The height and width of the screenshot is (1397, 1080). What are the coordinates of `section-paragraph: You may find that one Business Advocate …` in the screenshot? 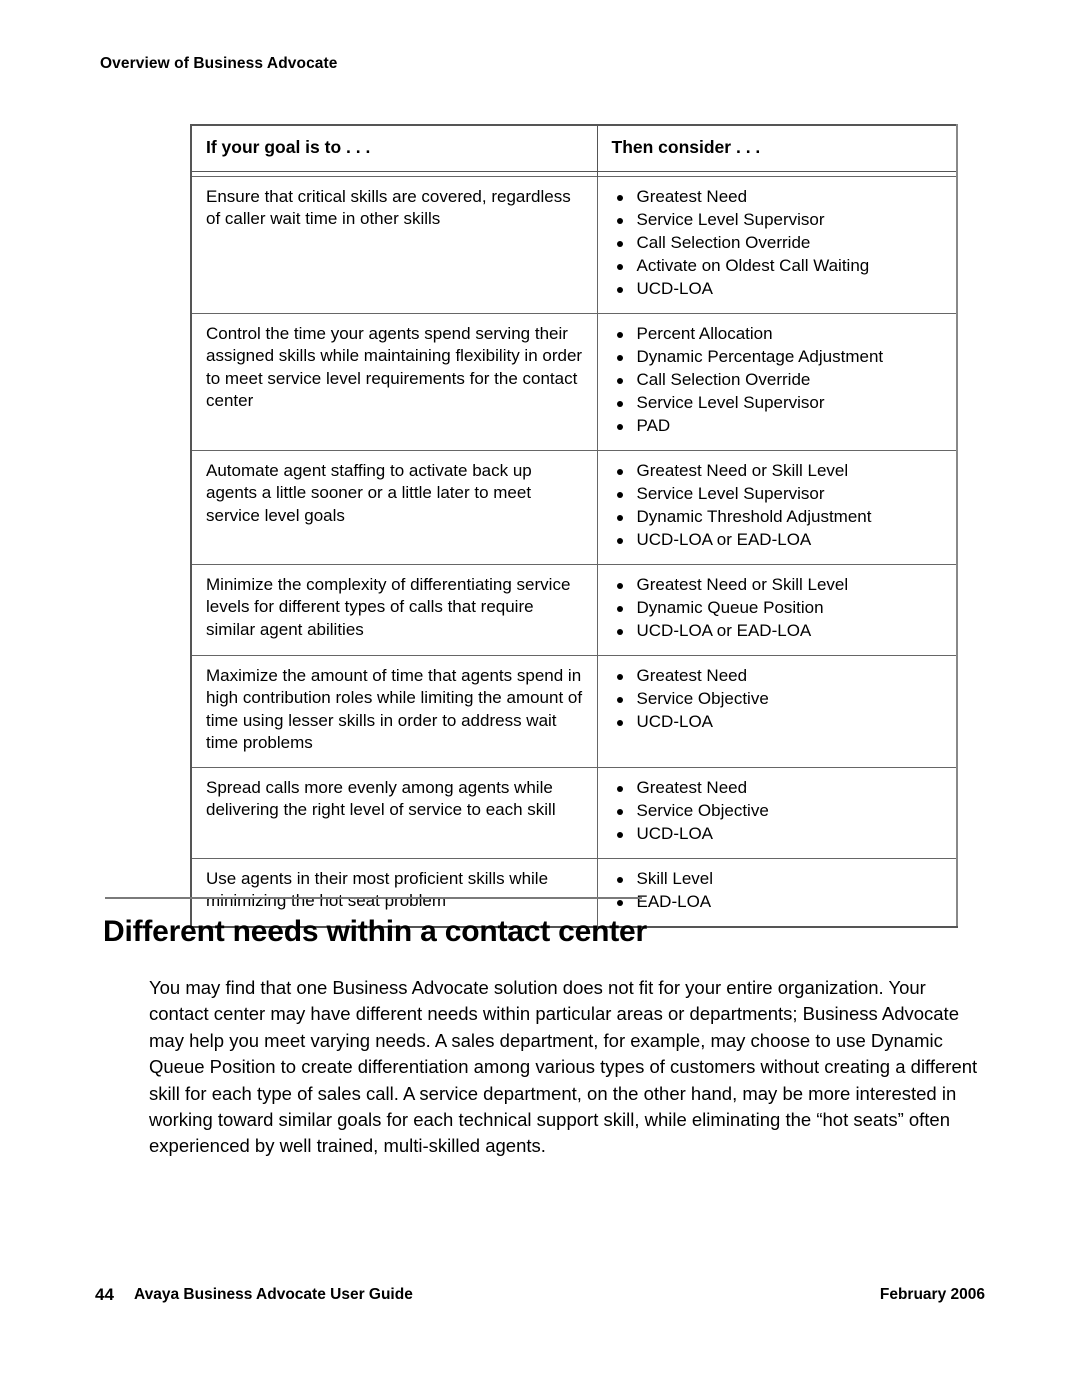 It's located at (563, 1067).